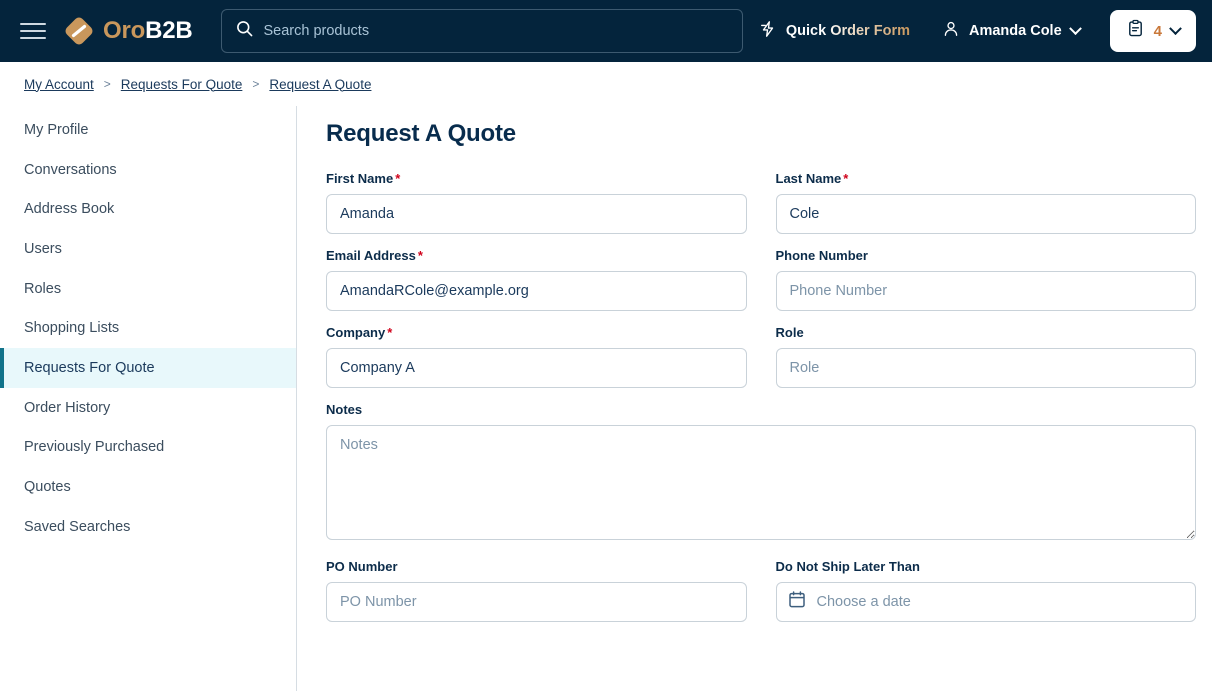 This screenshot has height=691, width=1212. I want to click on brand-logo: OroB2B, so click(128, 31).